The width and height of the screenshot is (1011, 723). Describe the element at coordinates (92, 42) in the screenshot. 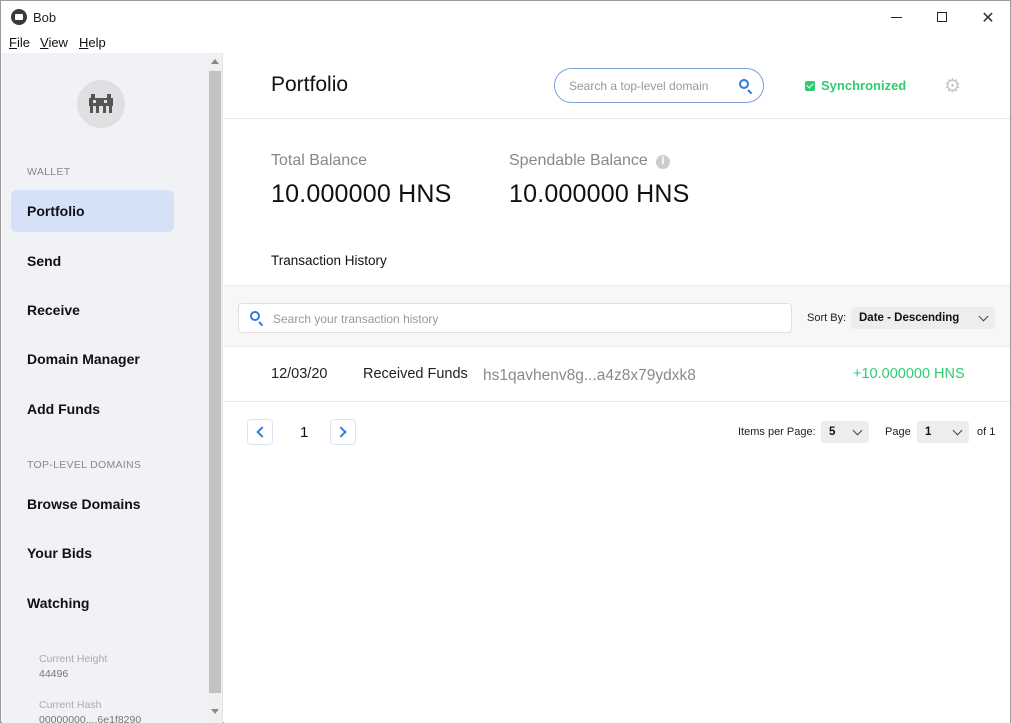

I see `menu-help: Help` at that location.